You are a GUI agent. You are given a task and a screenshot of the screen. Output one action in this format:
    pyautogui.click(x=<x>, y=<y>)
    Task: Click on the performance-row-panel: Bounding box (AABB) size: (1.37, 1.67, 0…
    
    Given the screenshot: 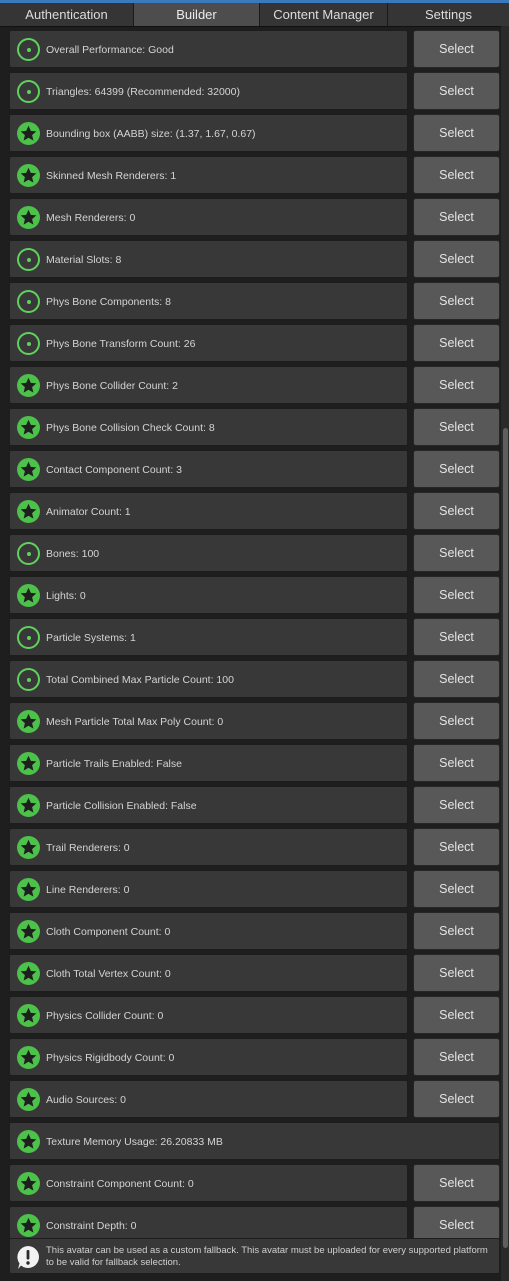 What is the action you would take?
    pyautogui.click(x=208, y=133)
    